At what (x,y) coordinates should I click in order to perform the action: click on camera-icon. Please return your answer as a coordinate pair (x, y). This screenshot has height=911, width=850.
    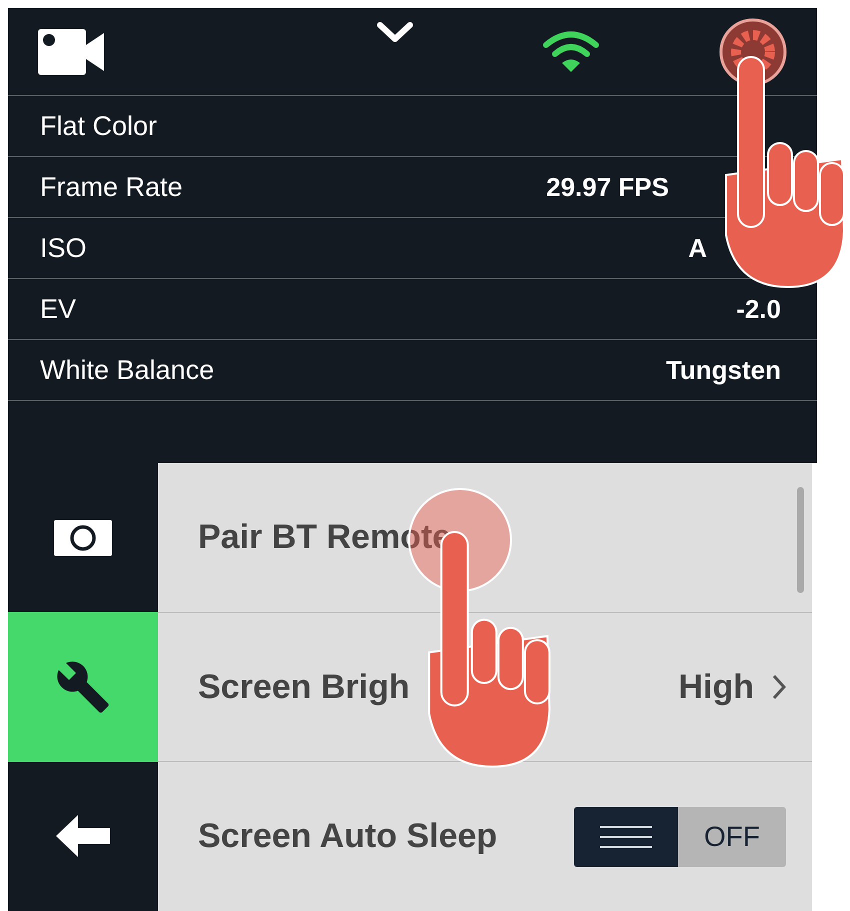
    Looking at the image, I should click on (83, 537).